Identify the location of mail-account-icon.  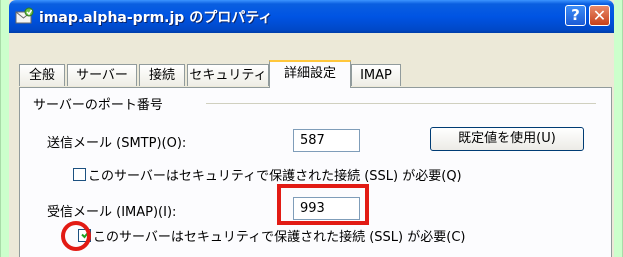
(24, 15).